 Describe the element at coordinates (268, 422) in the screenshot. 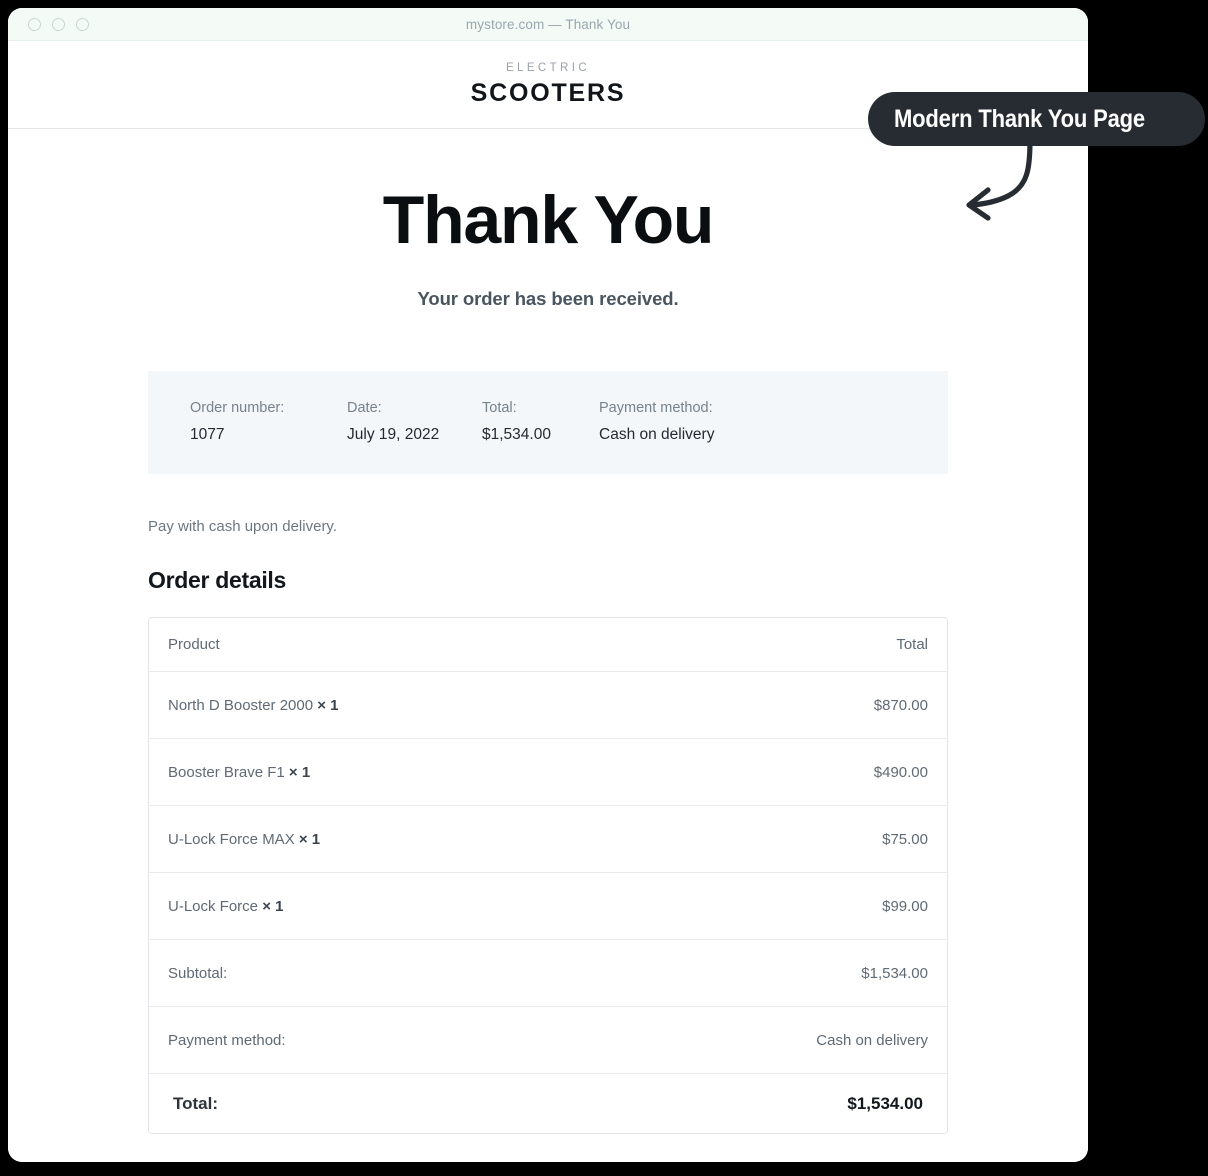

I see `summary-order-number: Order number: 1077` at that location.